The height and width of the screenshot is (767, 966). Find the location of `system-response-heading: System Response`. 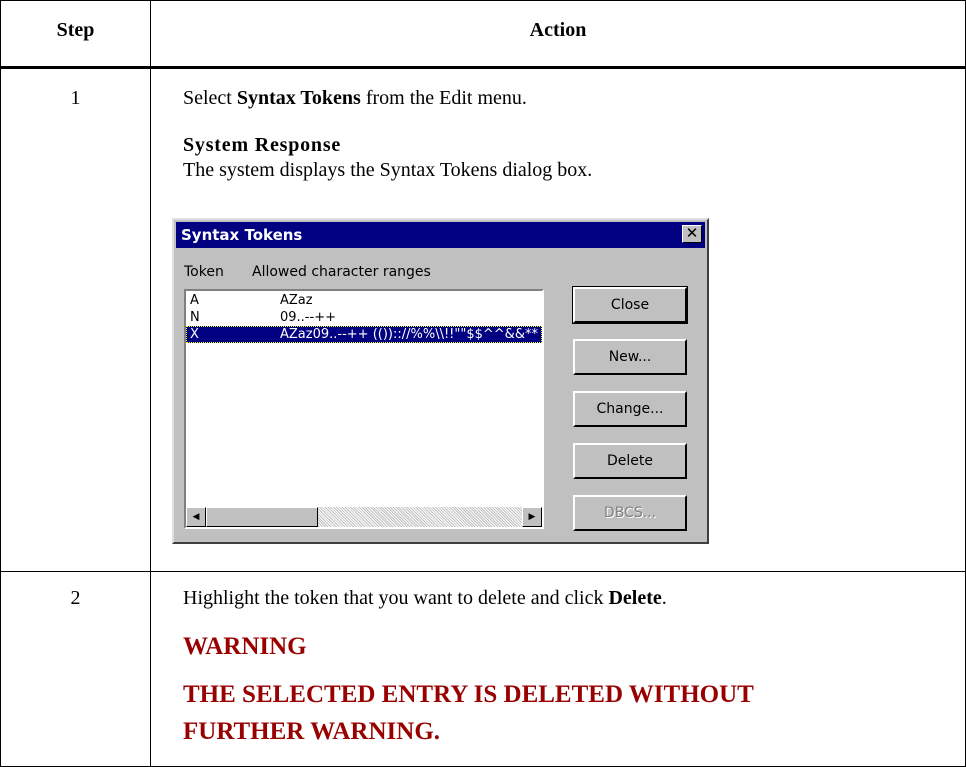

system-response-heading: System Response is located at coordinates (262, 145).